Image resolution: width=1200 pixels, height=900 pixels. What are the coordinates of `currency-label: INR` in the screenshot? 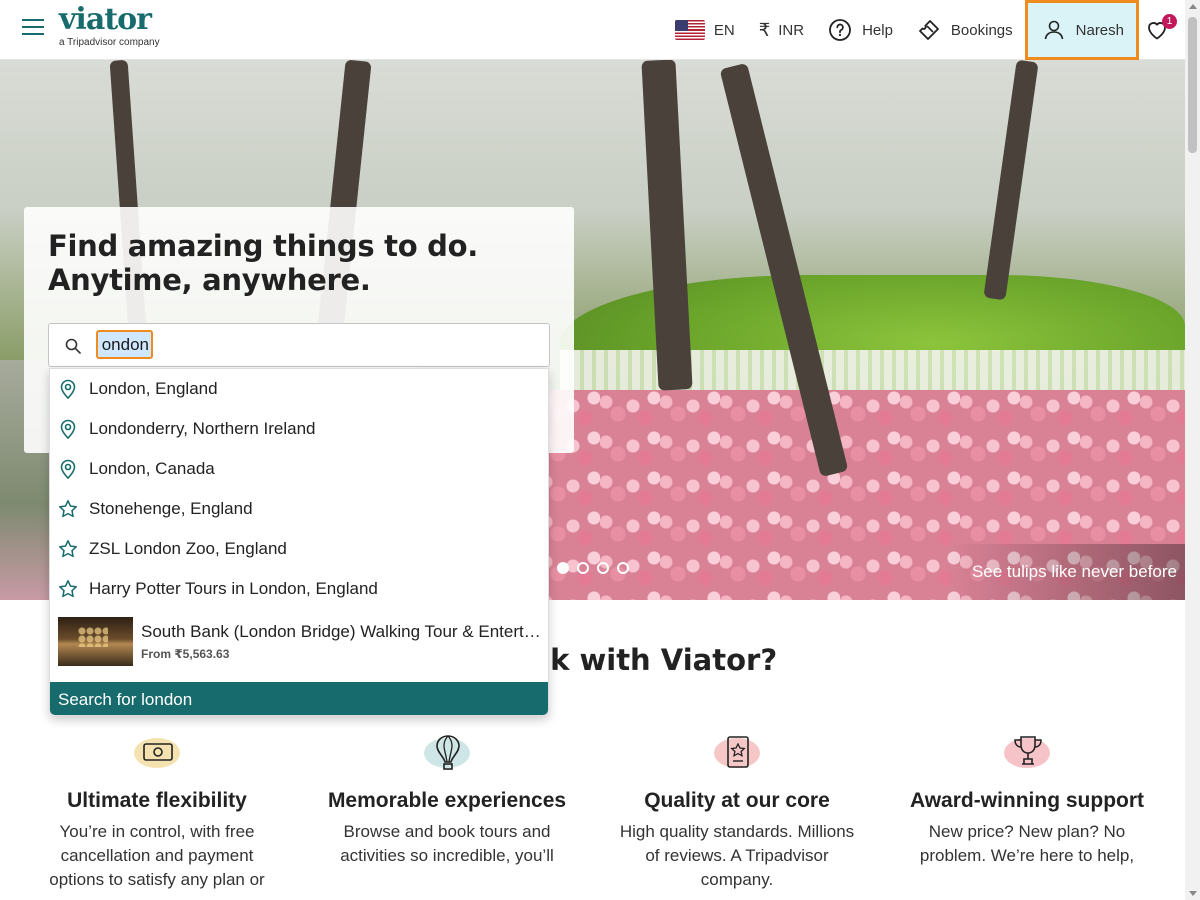 It's located at (791, 30).